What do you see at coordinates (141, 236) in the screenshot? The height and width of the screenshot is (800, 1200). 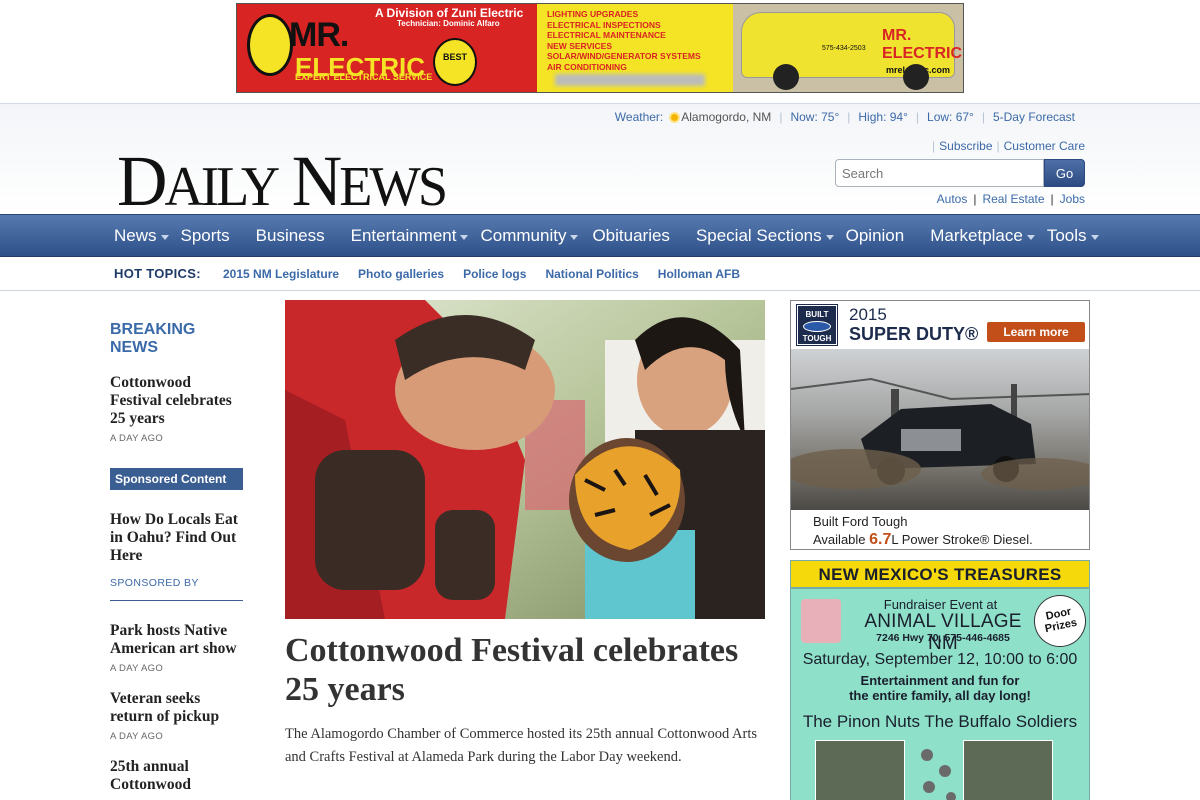 I see `nav-item-news: News` at bounding box center [141, 236].